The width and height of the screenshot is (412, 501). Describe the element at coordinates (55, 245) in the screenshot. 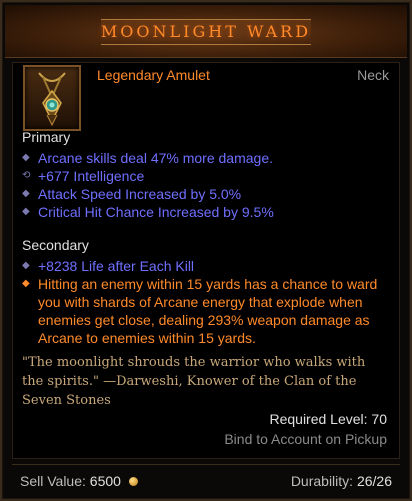

I see `secondary-title: Secondary` at that location.